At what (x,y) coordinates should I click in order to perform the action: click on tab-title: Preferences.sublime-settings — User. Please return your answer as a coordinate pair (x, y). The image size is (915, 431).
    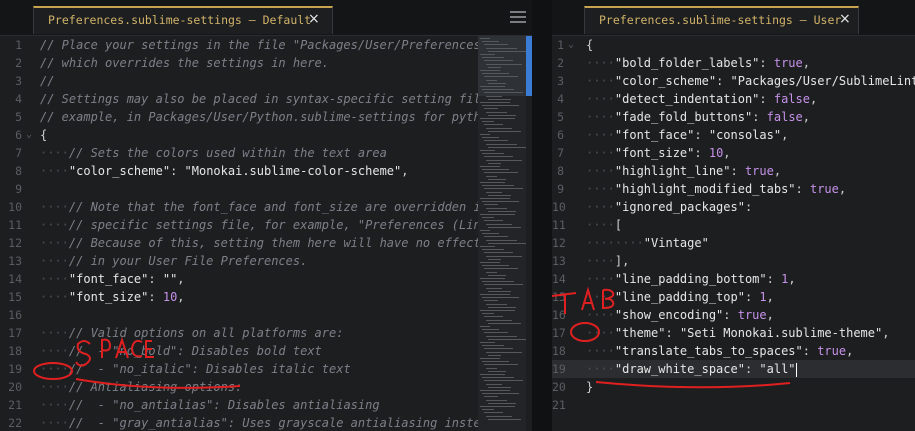
    Looking at the image, I should click on (720, 20).